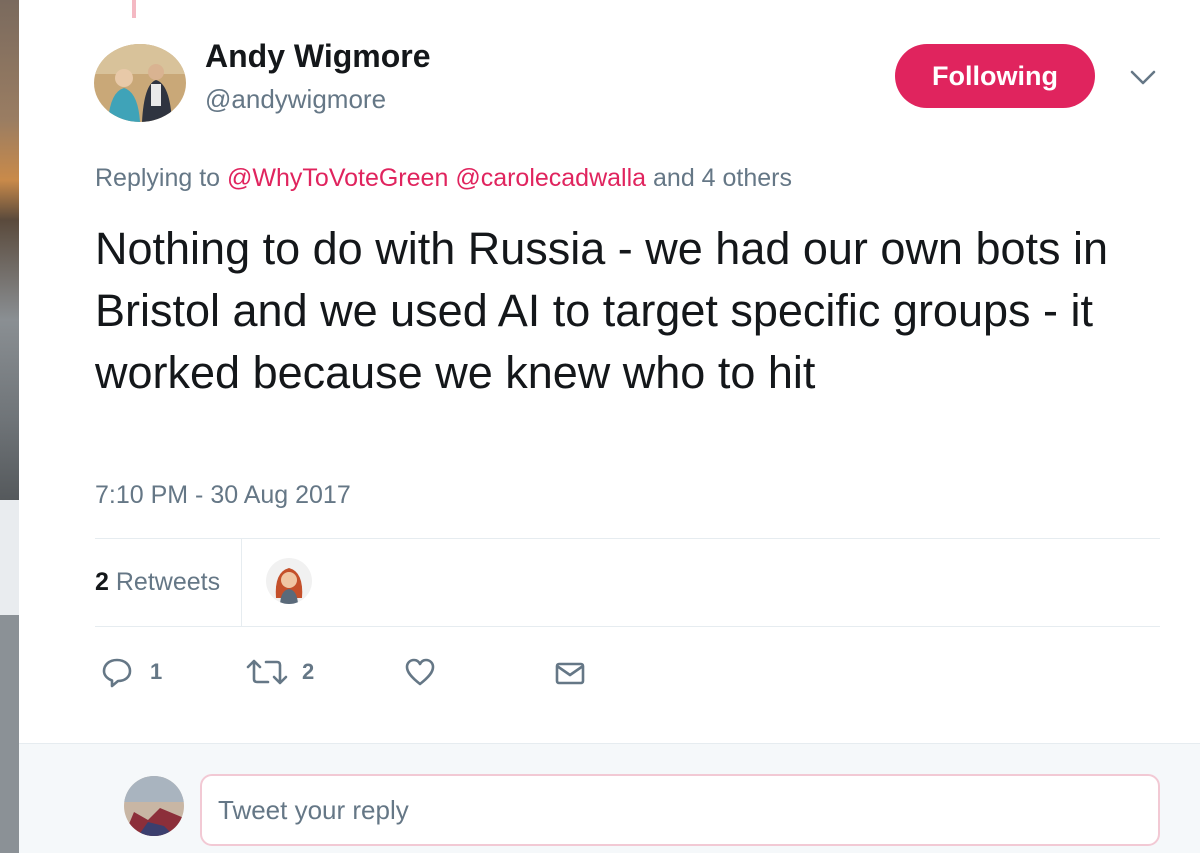 The height and width of the screenshot is (853, 1200). I want to click on author-handle: @andywigmore, so click(295, 99).